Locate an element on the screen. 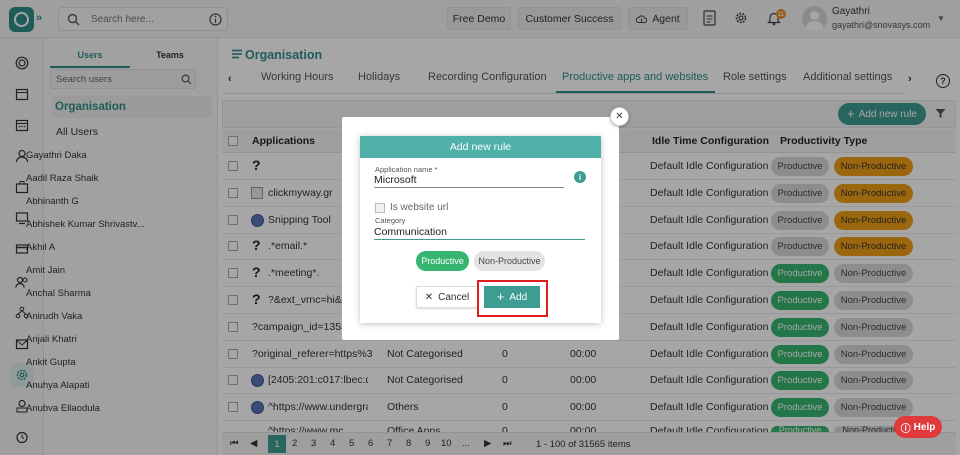 The image size is (960, 455). help-button: ⓘ Help is located at coordinates (918, 427).